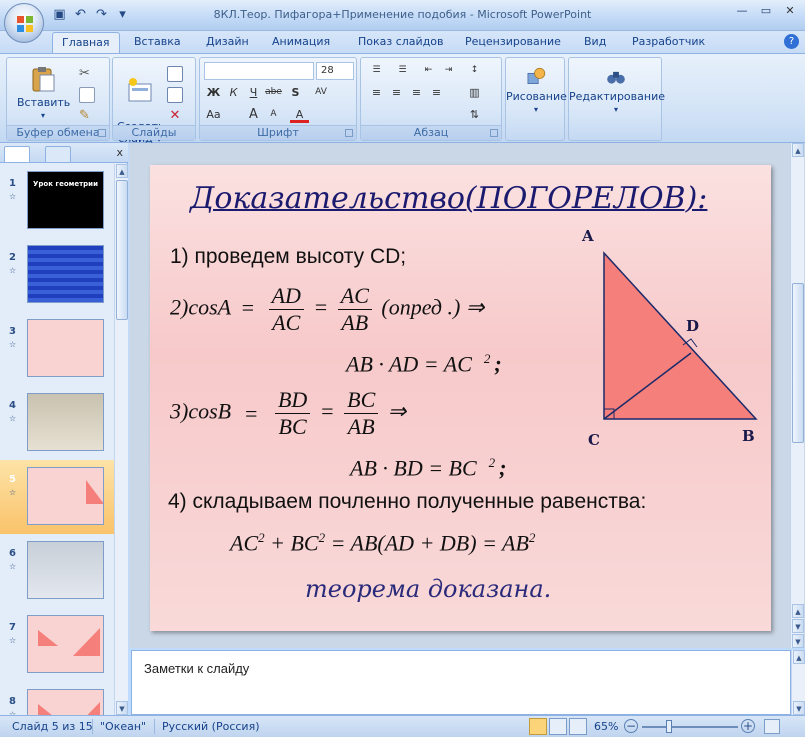 This screenshot has height=737, width=805. Describe the element at coordinates (536, 91) in the screenshot. I see `drawing-button: Рисование ▾` at that location.